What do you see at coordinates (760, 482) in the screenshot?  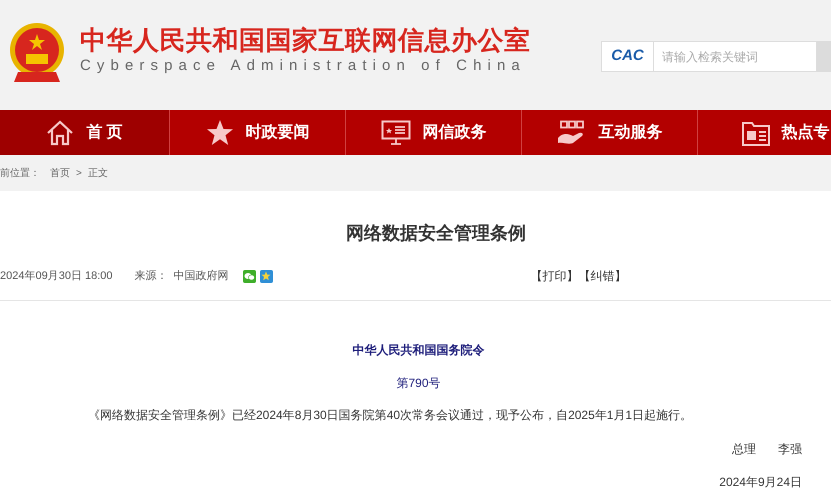 I see `sign-date: 2024年9月24日` at bounding box center [760, 482].